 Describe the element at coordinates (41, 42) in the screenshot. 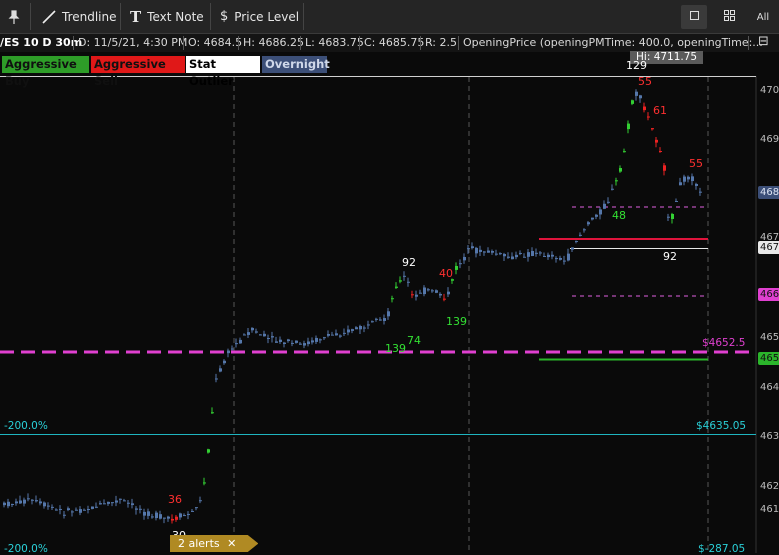

I see `symbol-label: /ES 10 D 30m` at that location.